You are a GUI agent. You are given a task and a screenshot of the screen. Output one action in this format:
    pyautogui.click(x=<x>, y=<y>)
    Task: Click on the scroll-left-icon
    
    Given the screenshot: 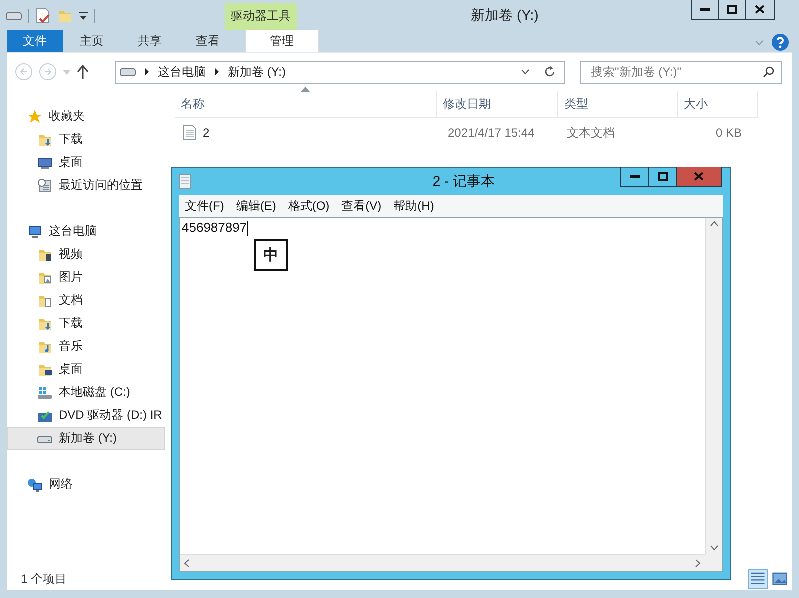 What is the action you would take?
    pyautogui.click(x=187, y=563)
    